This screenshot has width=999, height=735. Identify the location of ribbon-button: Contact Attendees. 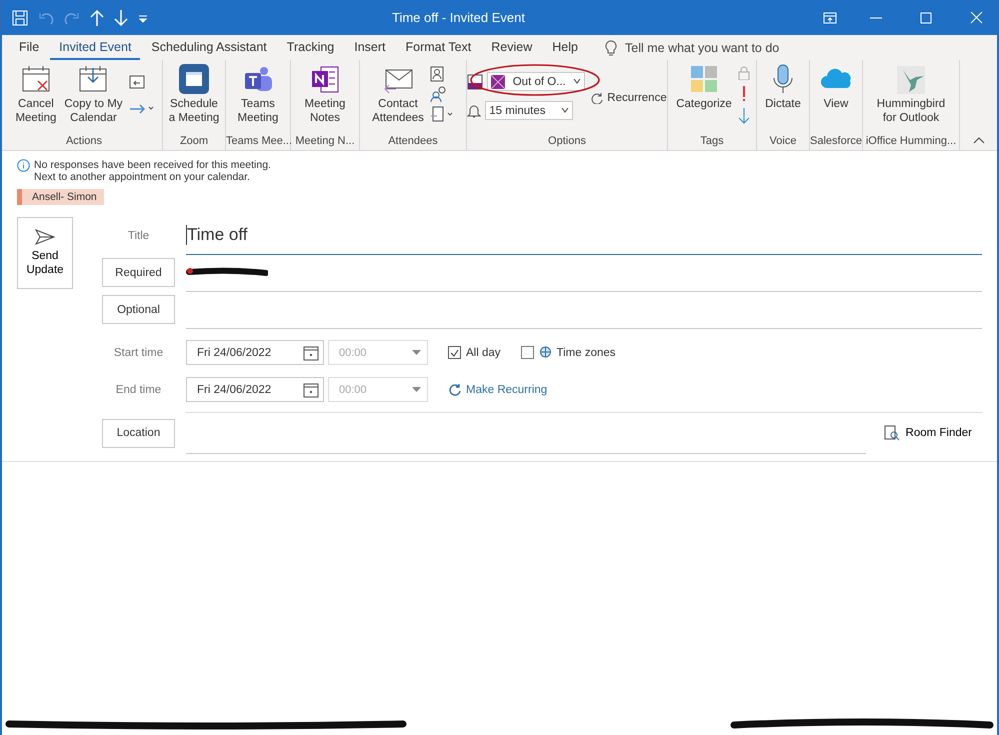
(398, 99).